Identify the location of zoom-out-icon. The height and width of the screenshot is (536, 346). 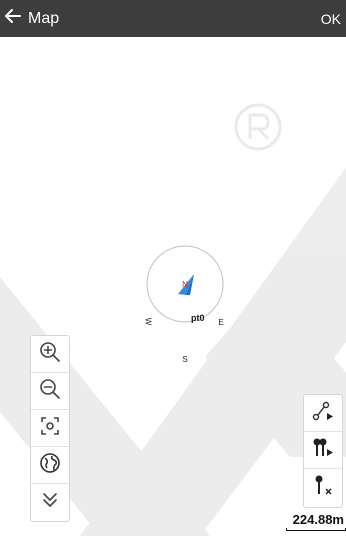
(50, 391).